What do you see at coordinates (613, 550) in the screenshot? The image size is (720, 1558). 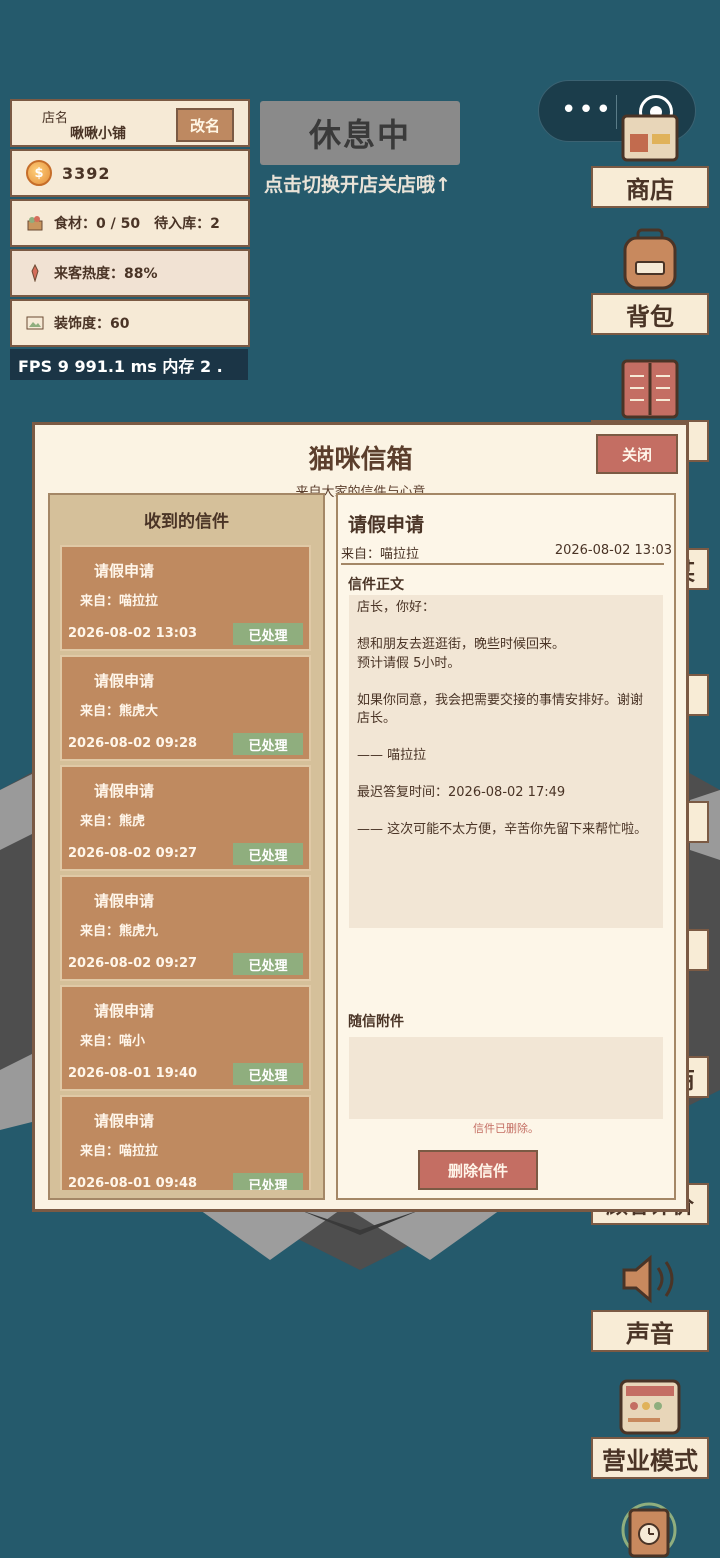 I see `letter-detail-date: 2026-08-02 13:03` at bounding box center [613, 550].